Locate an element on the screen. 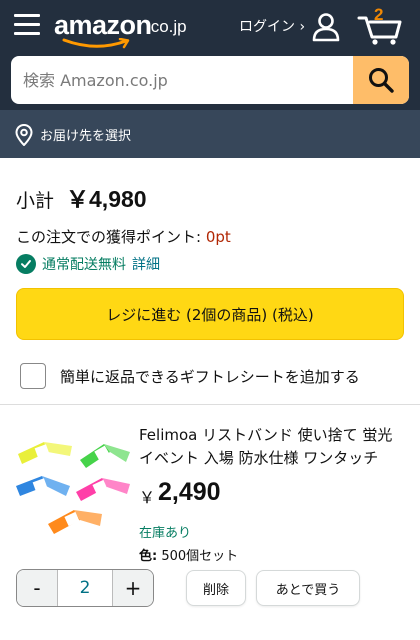  logo-domain: .co.jp is located at coordinates (166, 26).